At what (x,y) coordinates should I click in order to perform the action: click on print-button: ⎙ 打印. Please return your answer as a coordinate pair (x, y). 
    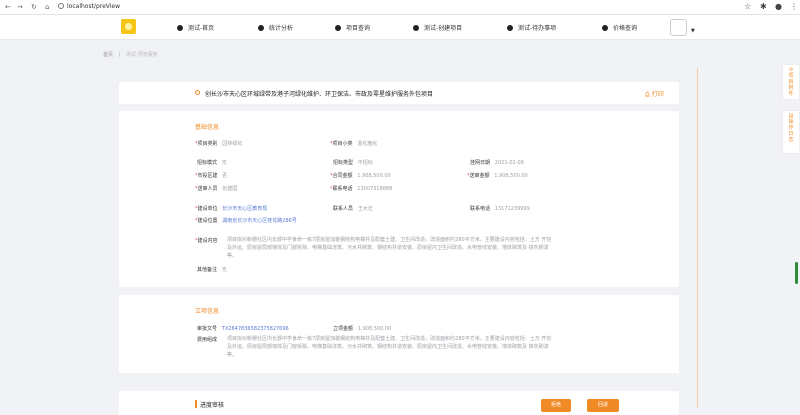
    Looking at the image, I should click on (654, 94).